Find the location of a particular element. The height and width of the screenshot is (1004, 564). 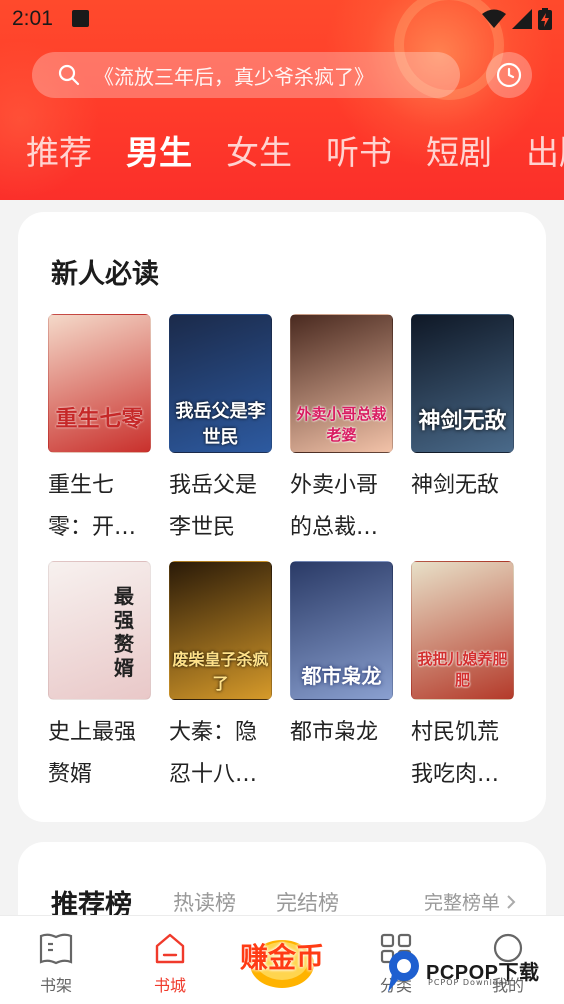

book-item: 神剑无敌 神剑无敌 is located at coordinates (463, 410).